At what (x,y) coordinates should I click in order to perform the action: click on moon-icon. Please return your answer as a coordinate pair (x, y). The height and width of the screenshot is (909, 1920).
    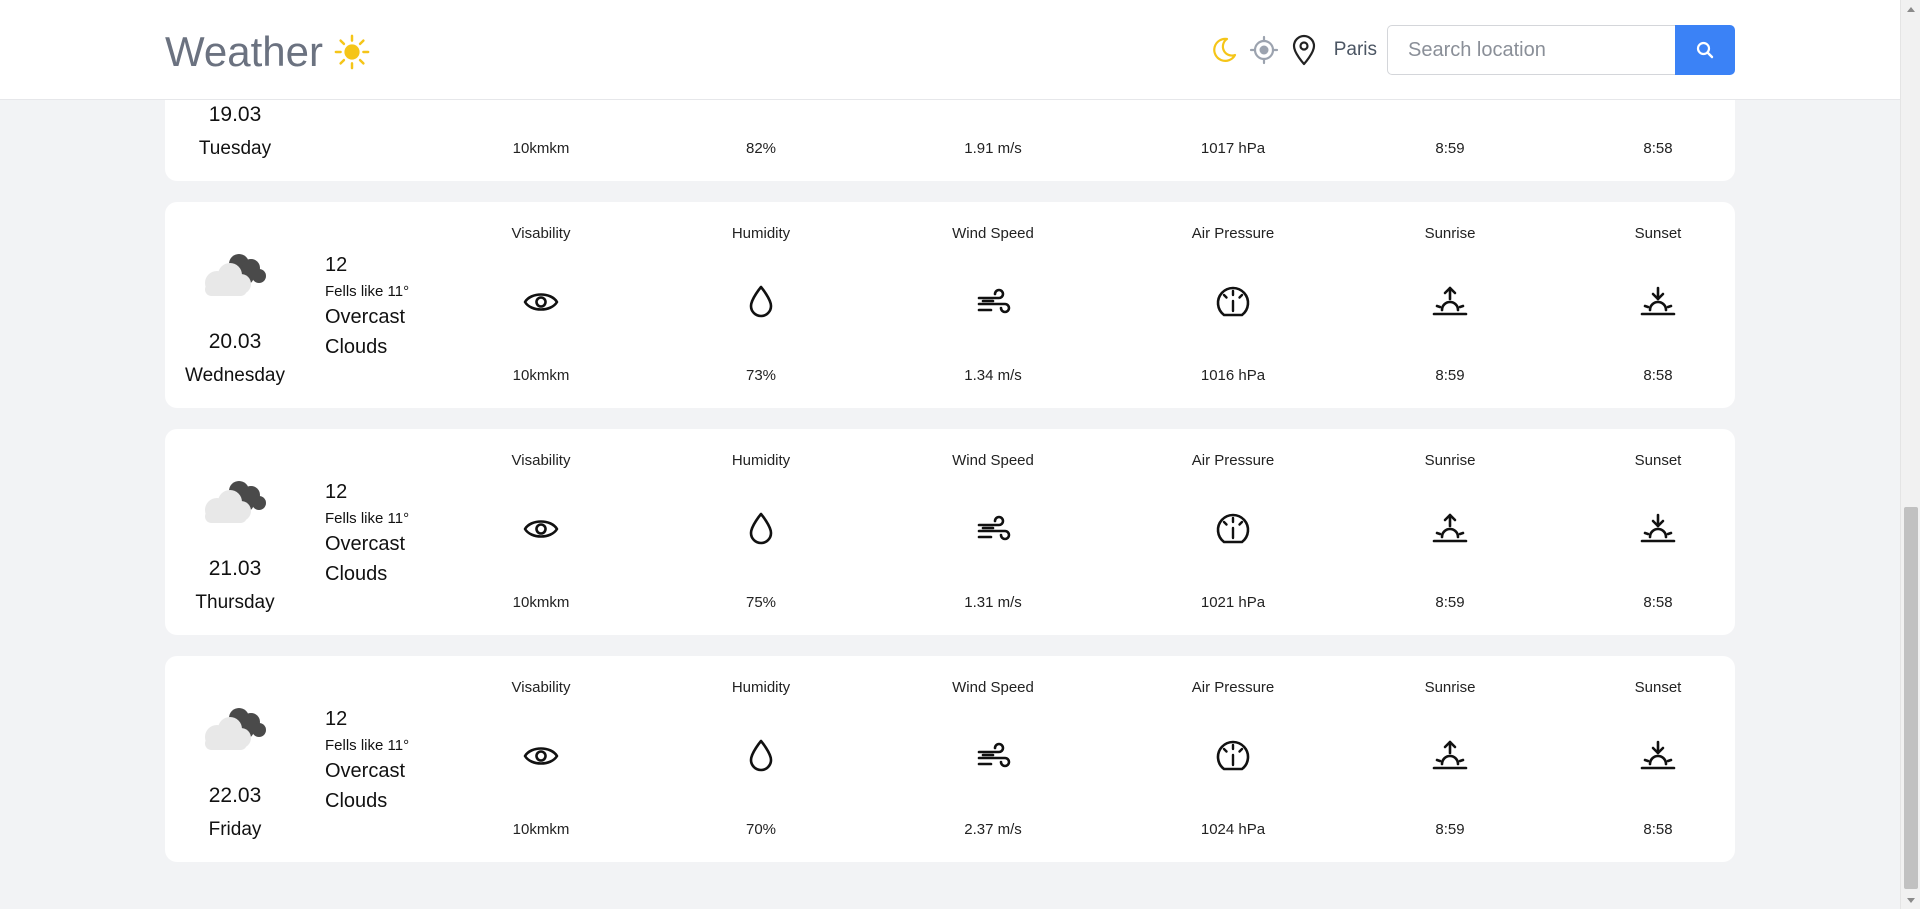
    Looking at the image, I should click on (1224, 49).